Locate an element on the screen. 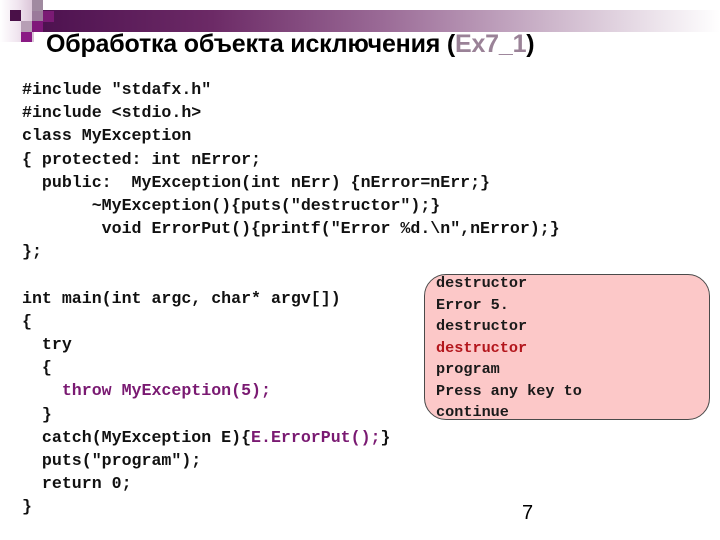 This screenshot has height=540, width=720. code-line-catch: catch(MyException E){E.ErrorPut();} is located at coordinates (291, 437).